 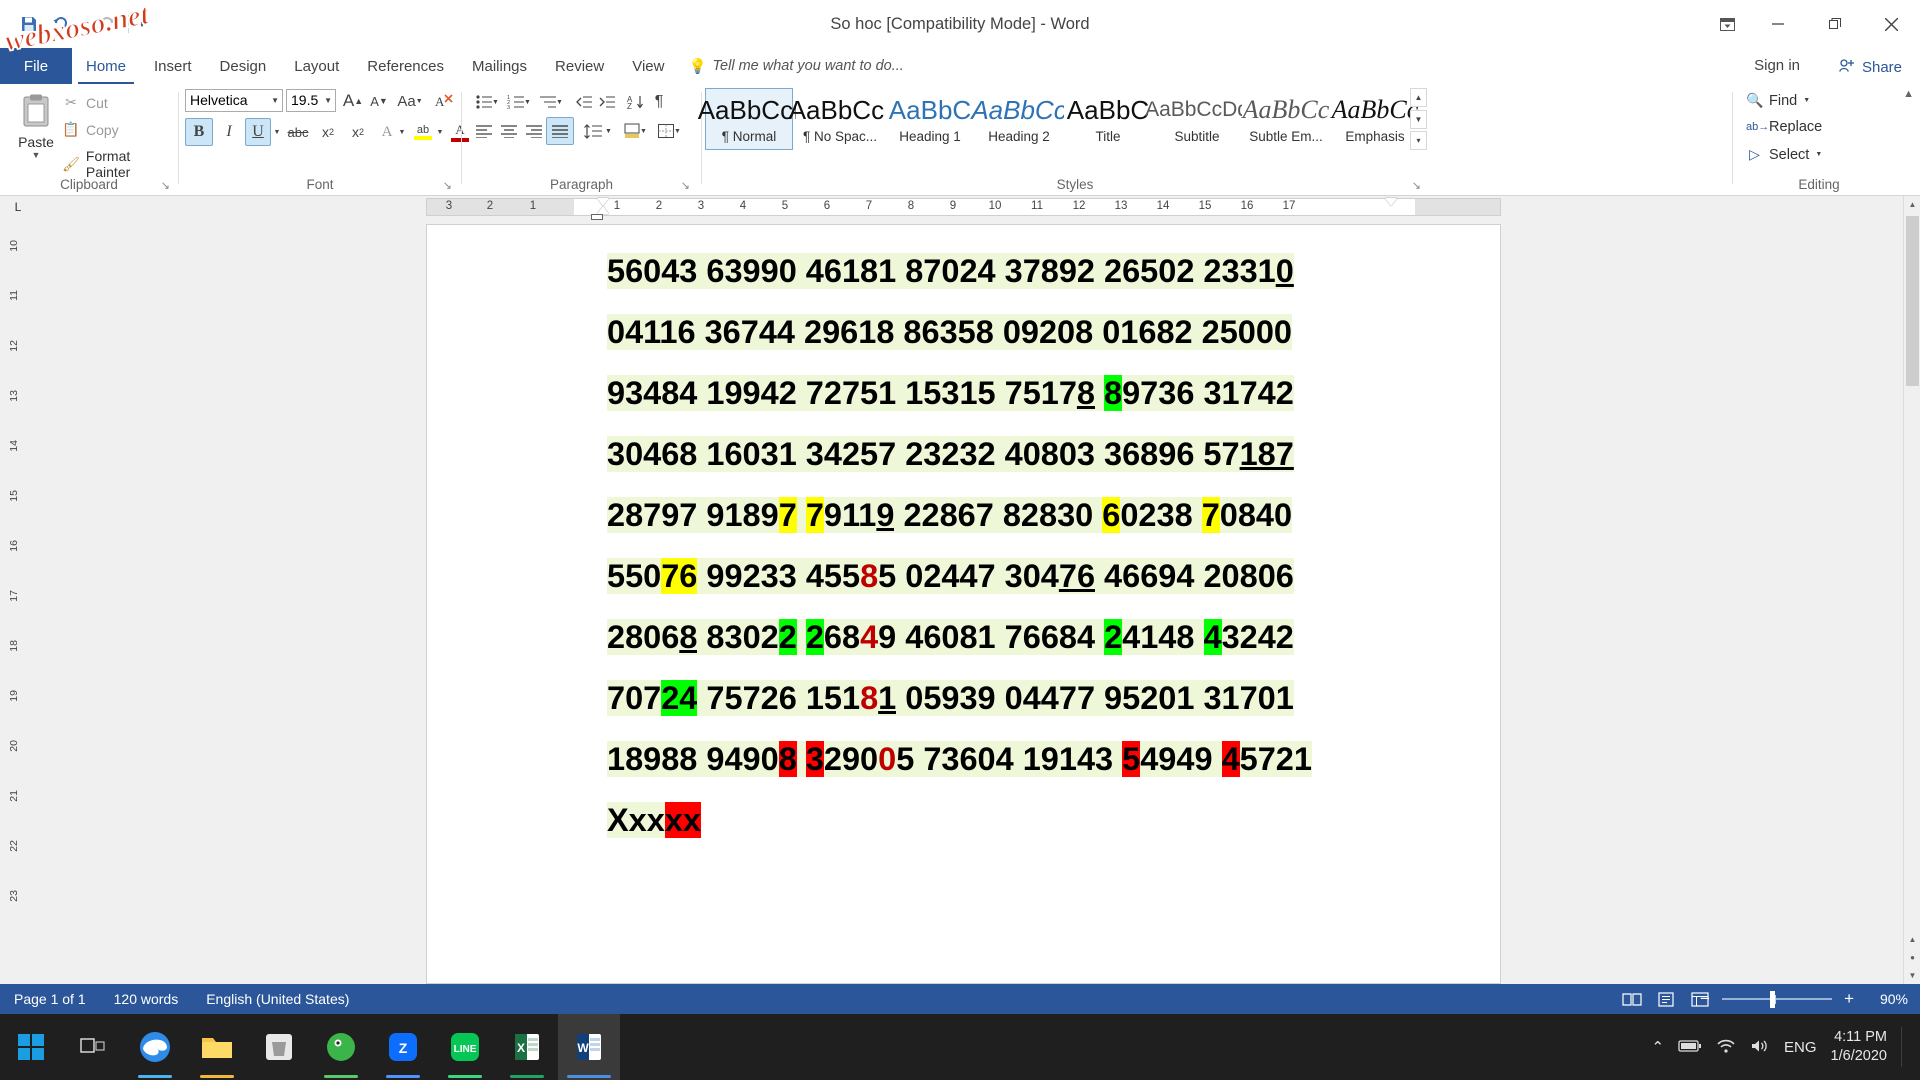 What do you see at coordinates (465, 1047) in the screenshot?
I see `line-icon: LINE` at bounding box center [465, 1047].